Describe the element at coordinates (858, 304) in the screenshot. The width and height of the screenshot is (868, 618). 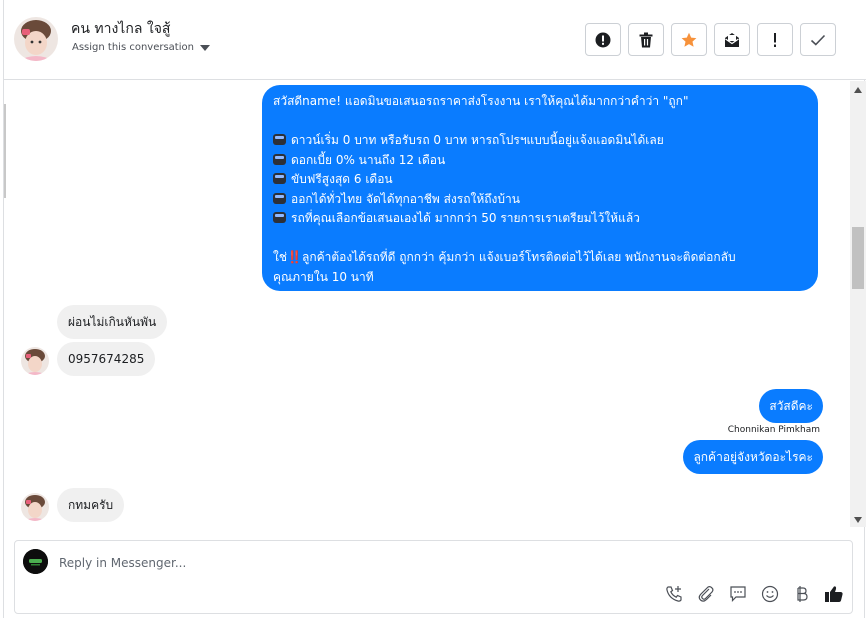
I see `message-scrollbar` at that location.